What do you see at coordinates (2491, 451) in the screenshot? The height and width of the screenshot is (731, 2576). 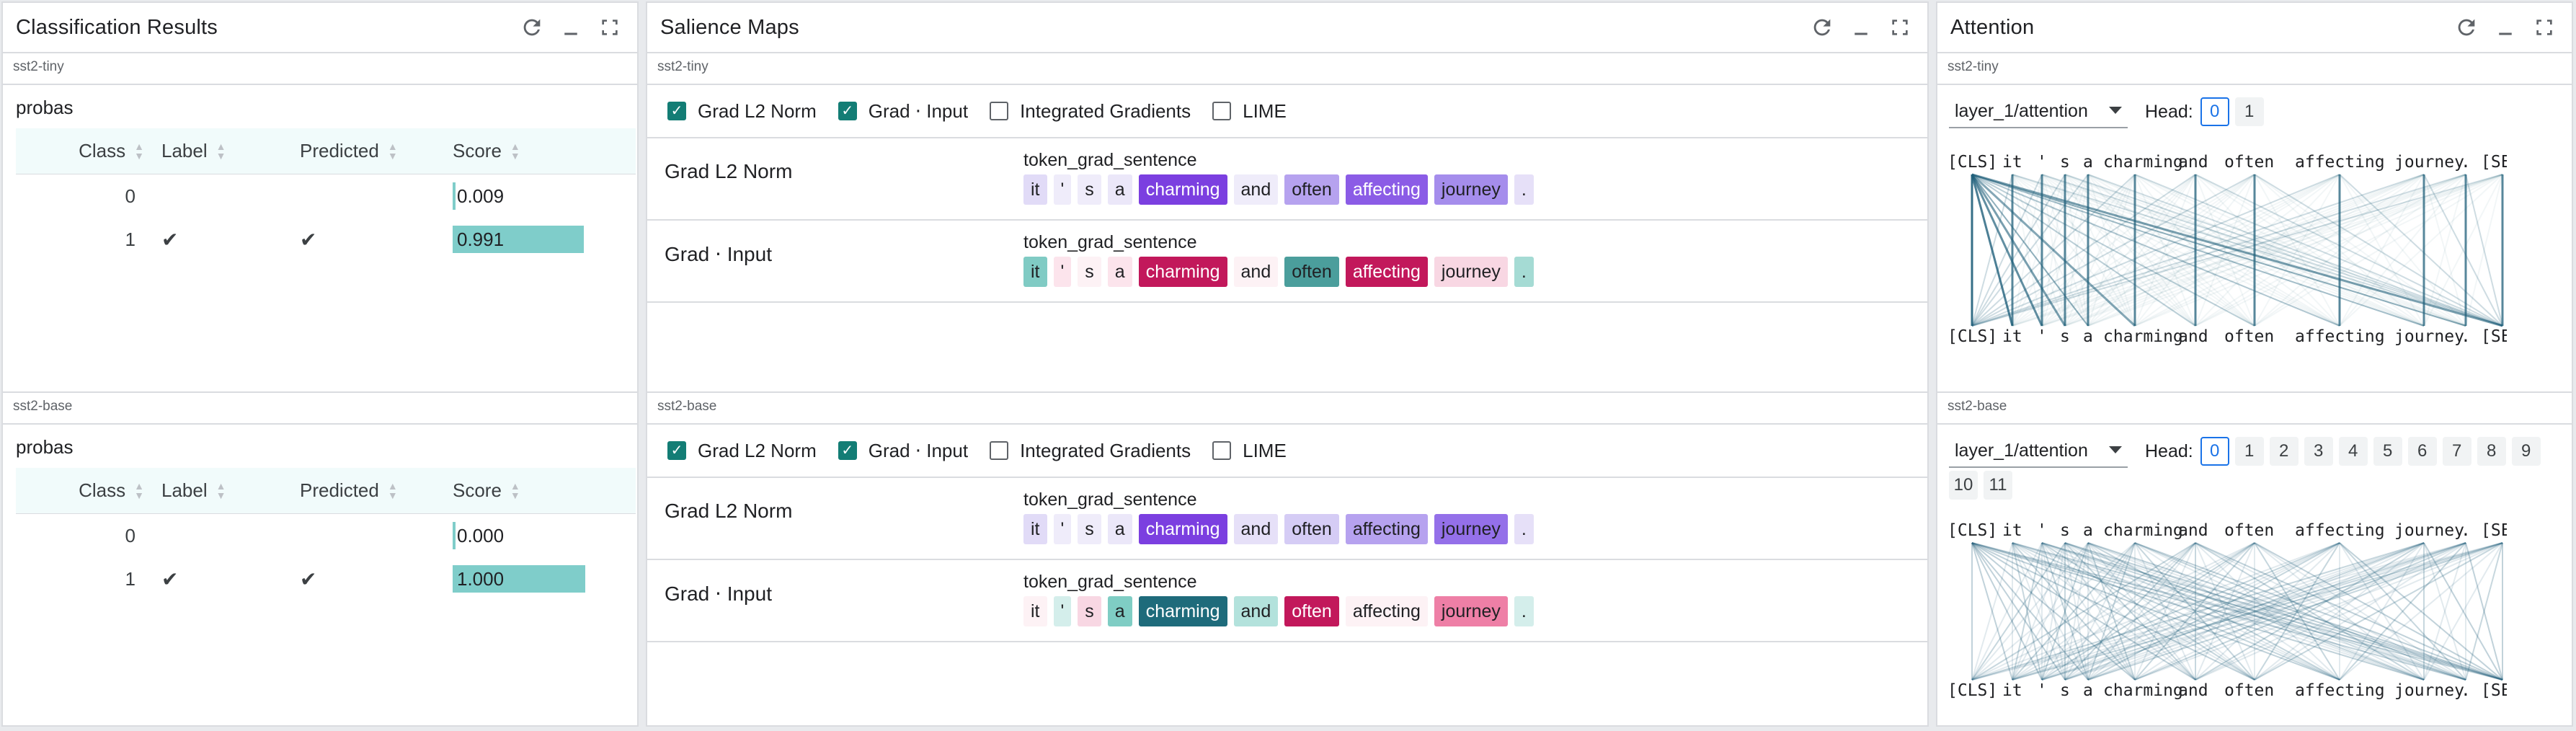 I see `head-button: 8` at bounding box center [2491, 451].